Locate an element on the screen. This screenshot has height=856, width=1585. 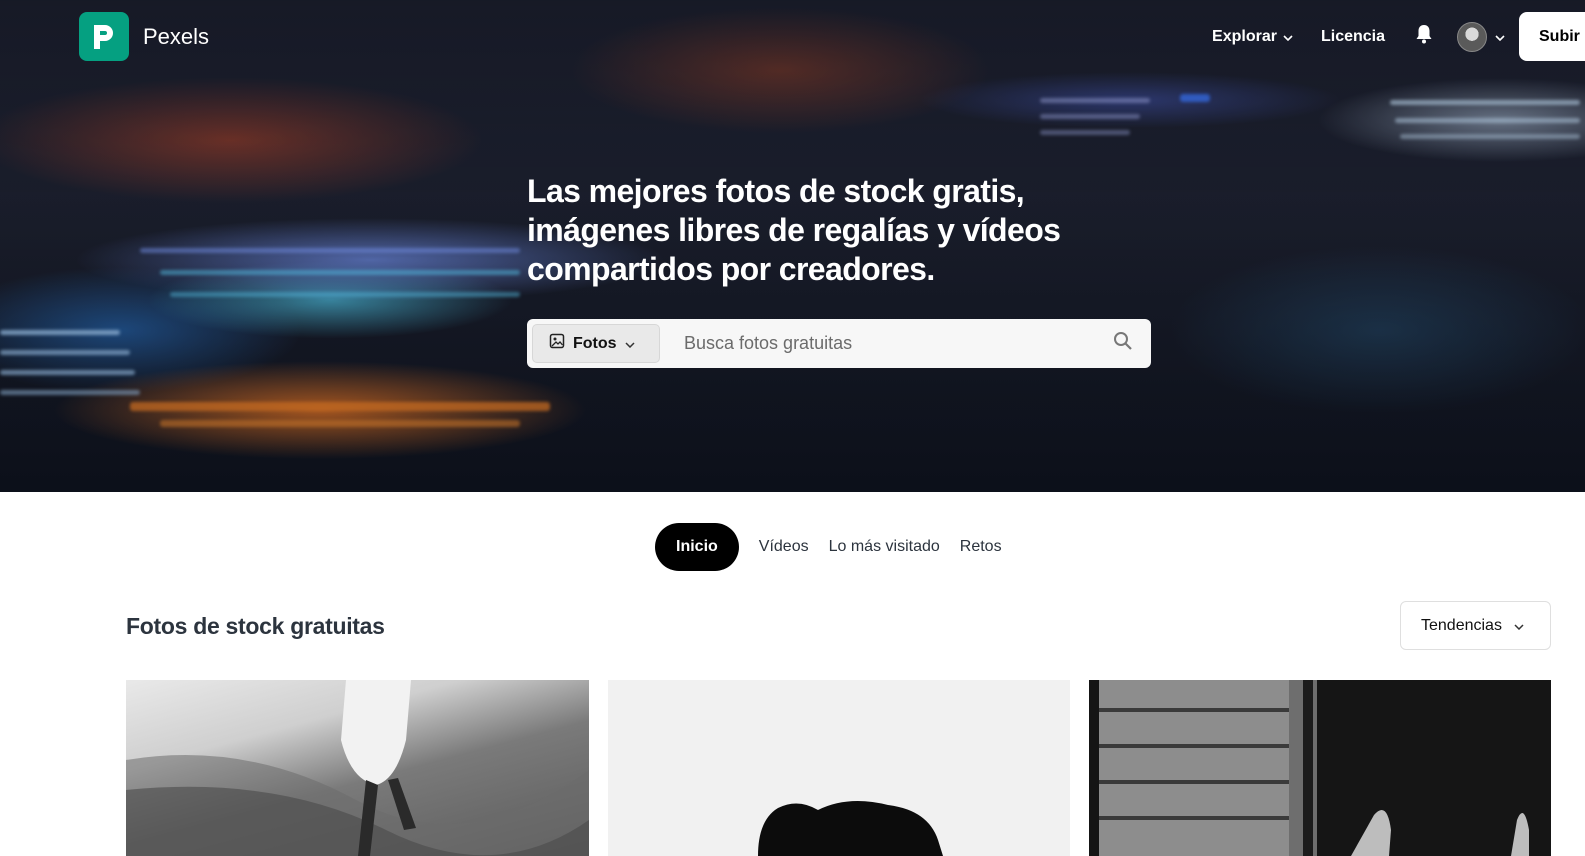
upload-button: Subir is located at coordinates (1552, 36).